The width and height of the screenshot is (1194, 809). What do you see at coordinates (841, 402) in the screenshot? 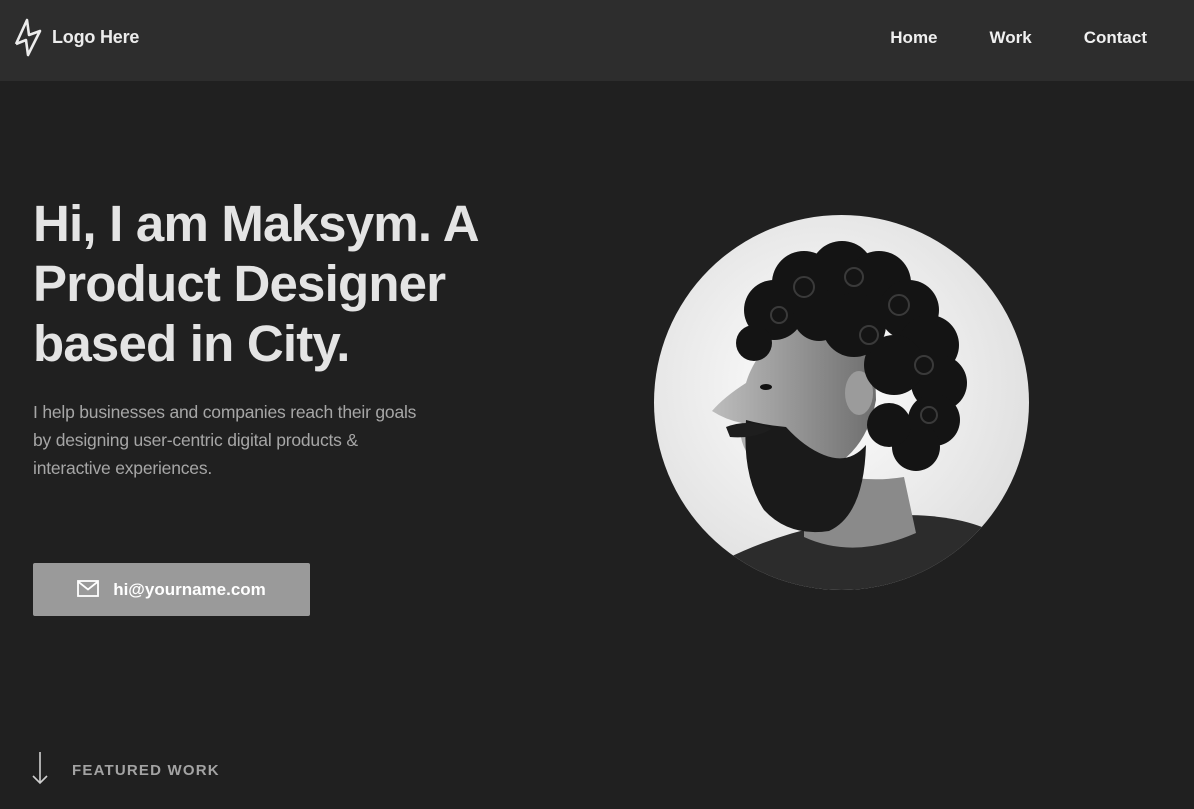
I see `portrait-photo` at bounding box center [841, 402].